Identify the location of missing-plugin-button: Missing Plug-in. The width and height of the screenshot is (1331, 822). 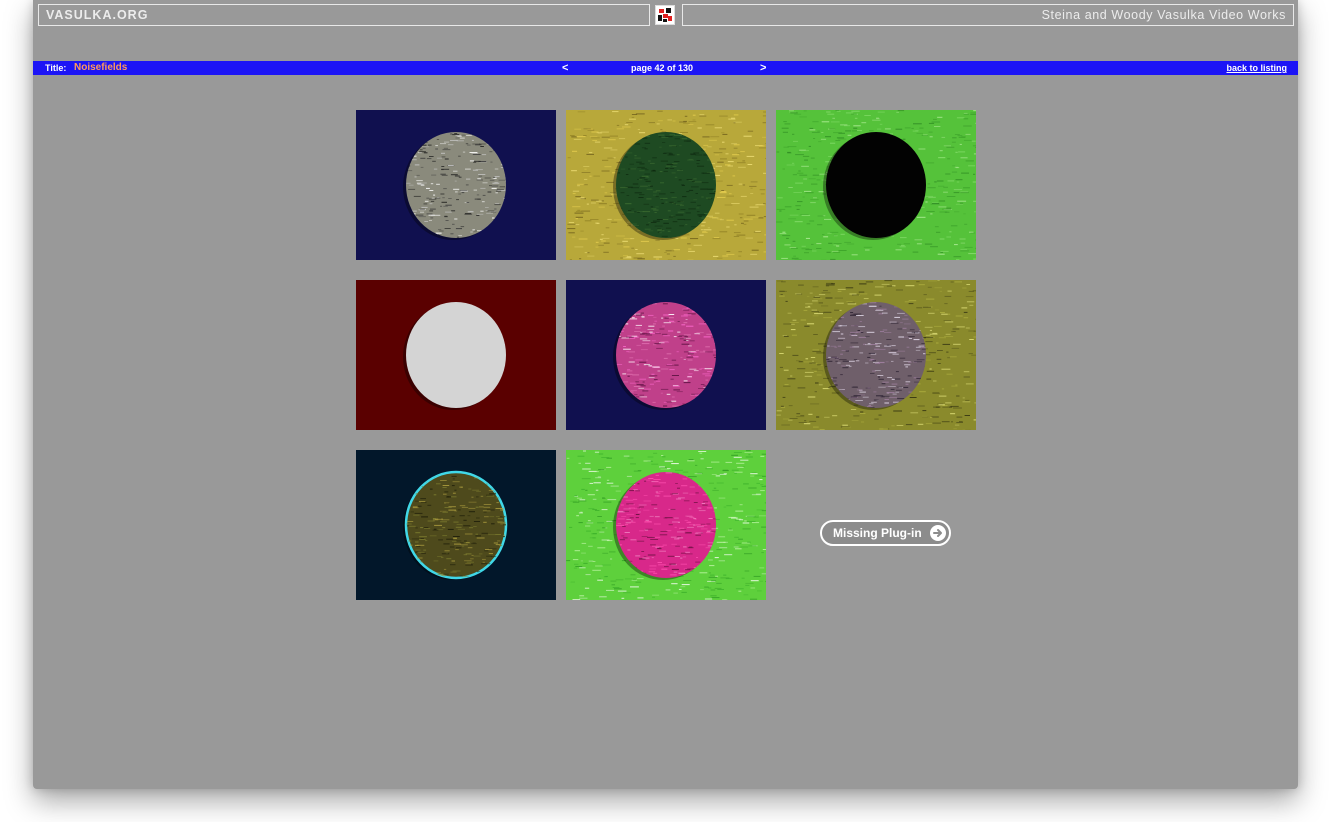
(885, 533).